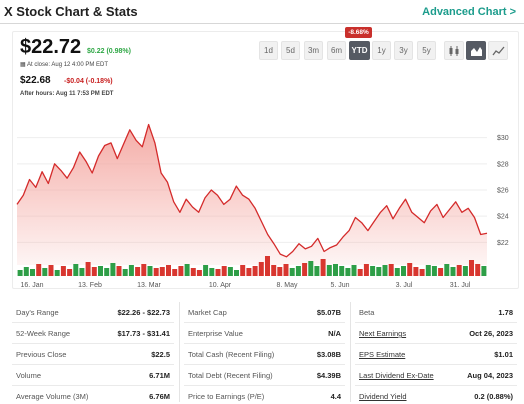 The width and height of the screenshot is (524, 404). What do you see at coordinates (383, 396) in the screenshot?
I see `stat-label: Dividend Yield` at bounding box center [383, 396].